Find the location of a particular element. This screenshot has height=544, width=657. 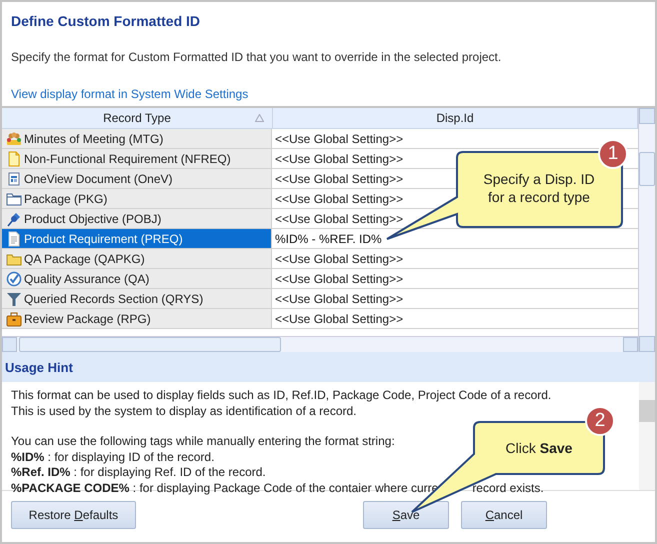

vertical-scrollbar is located at coordinates (646, 230).